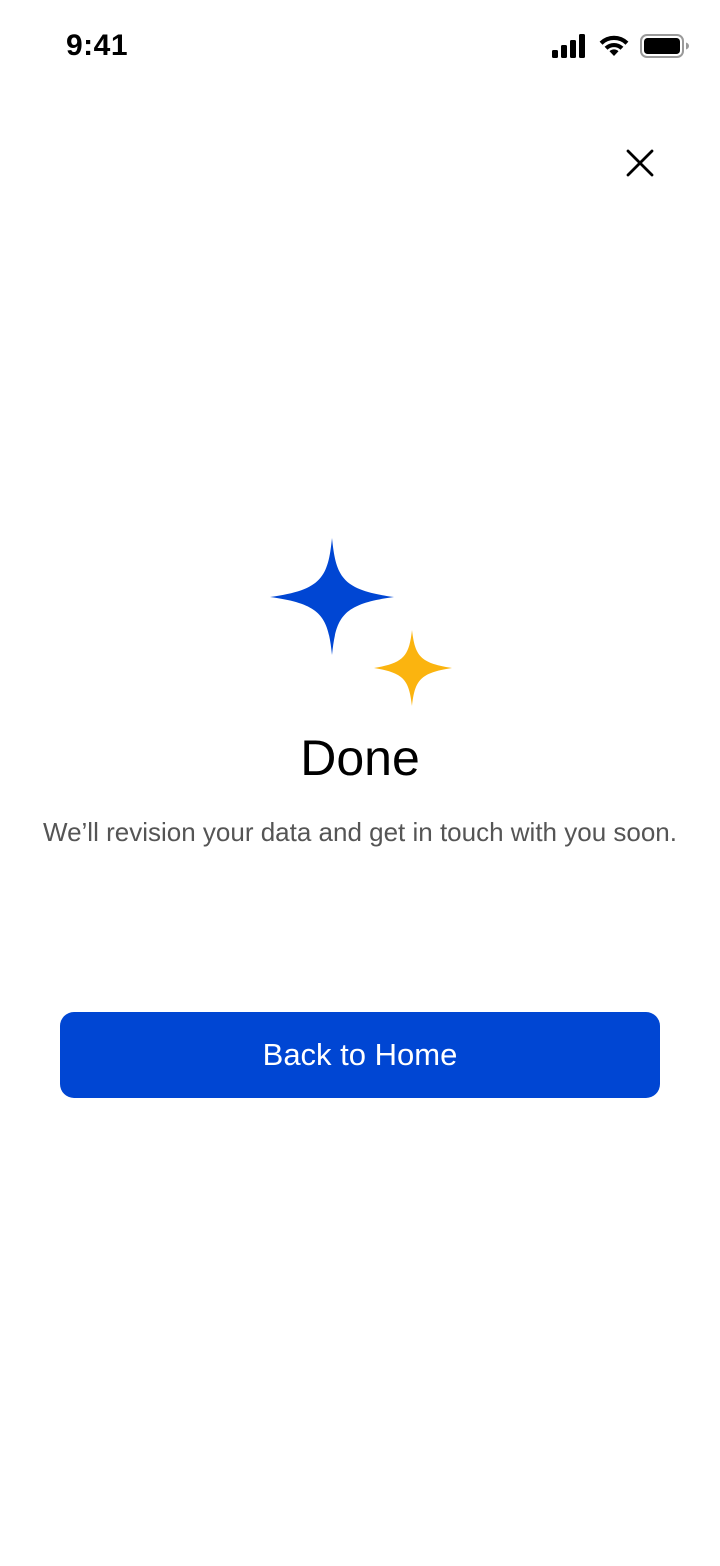 The image size is (720, 1566). What do you see at coordinates (360, 46) in the screenshot?
I see `status-bar: 9:41` at bounding box center [360, 46].